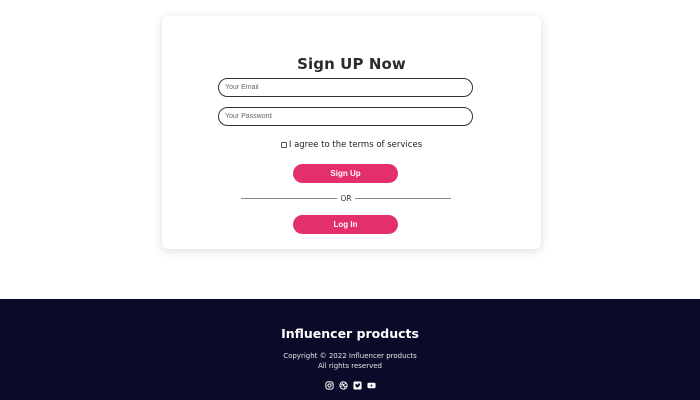 The height and width of the screenshot is (400, 700). What do you see at coordinates (357, 385) in the screenshot?
I see `twitter-icon` at bounding box center [357, 385].